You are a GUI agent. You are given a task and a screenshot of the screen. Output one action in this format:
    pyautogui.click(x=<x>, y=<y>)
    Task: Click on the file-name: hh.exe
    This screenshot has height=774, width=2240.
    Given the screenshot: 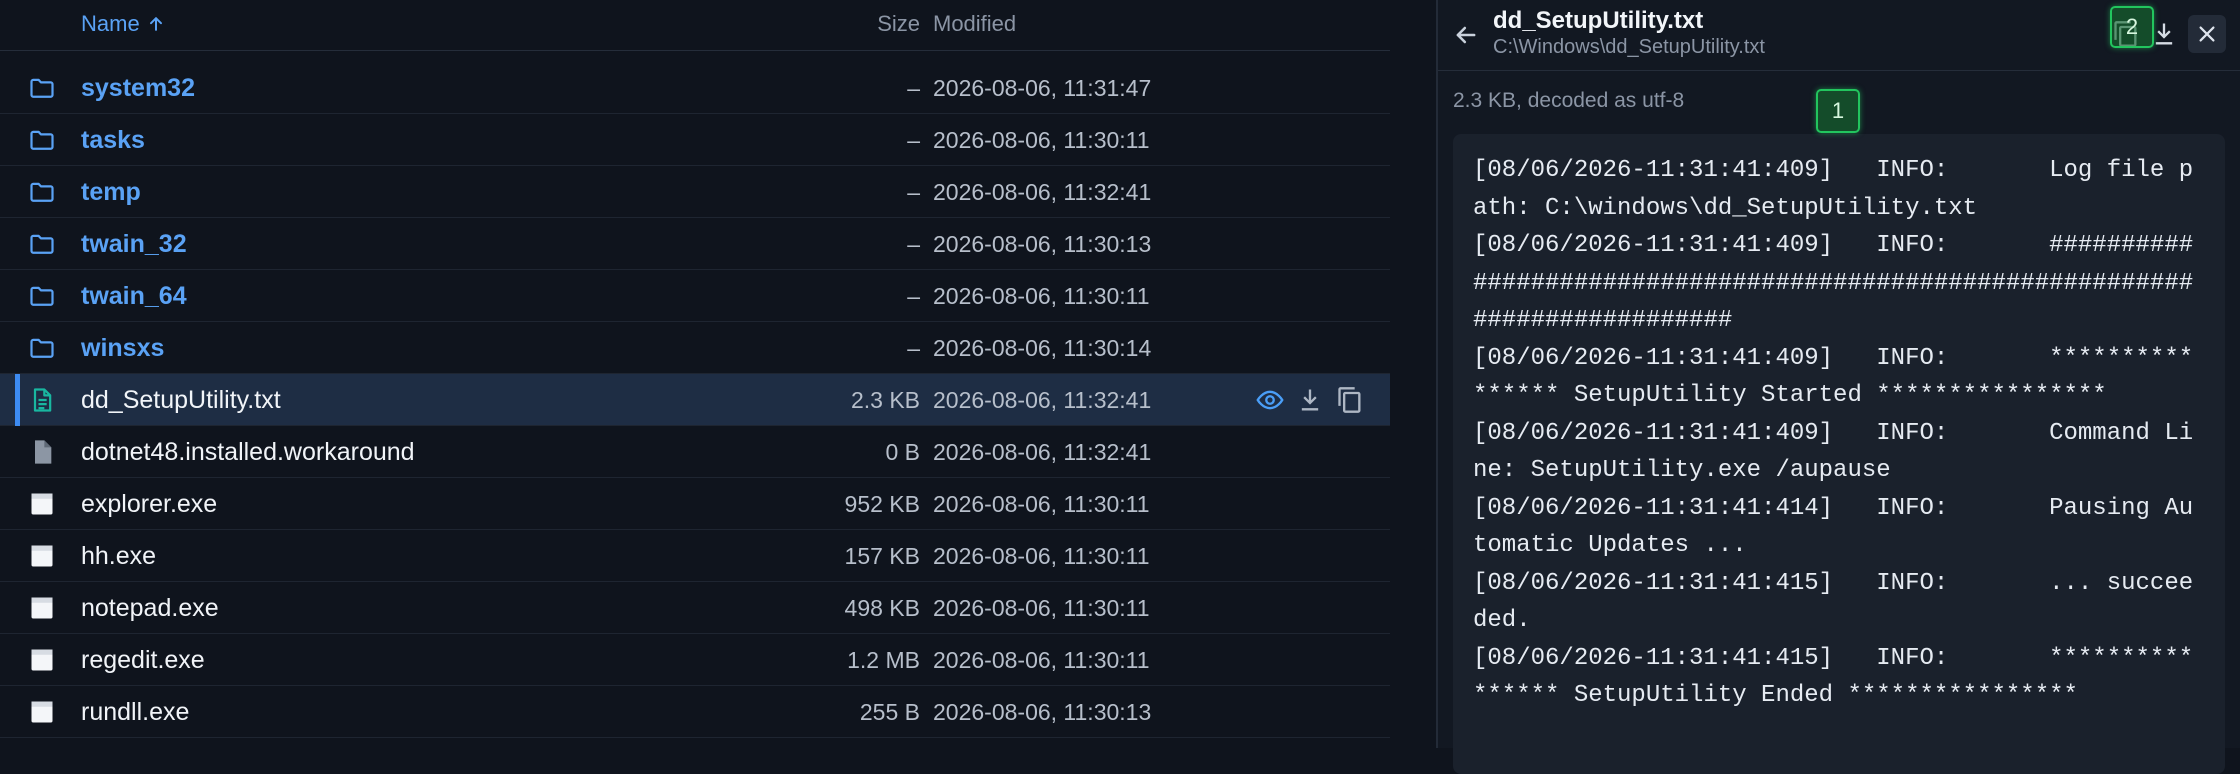 What is the action you would take?
    pyautogui.click(x=118, y=556)
    